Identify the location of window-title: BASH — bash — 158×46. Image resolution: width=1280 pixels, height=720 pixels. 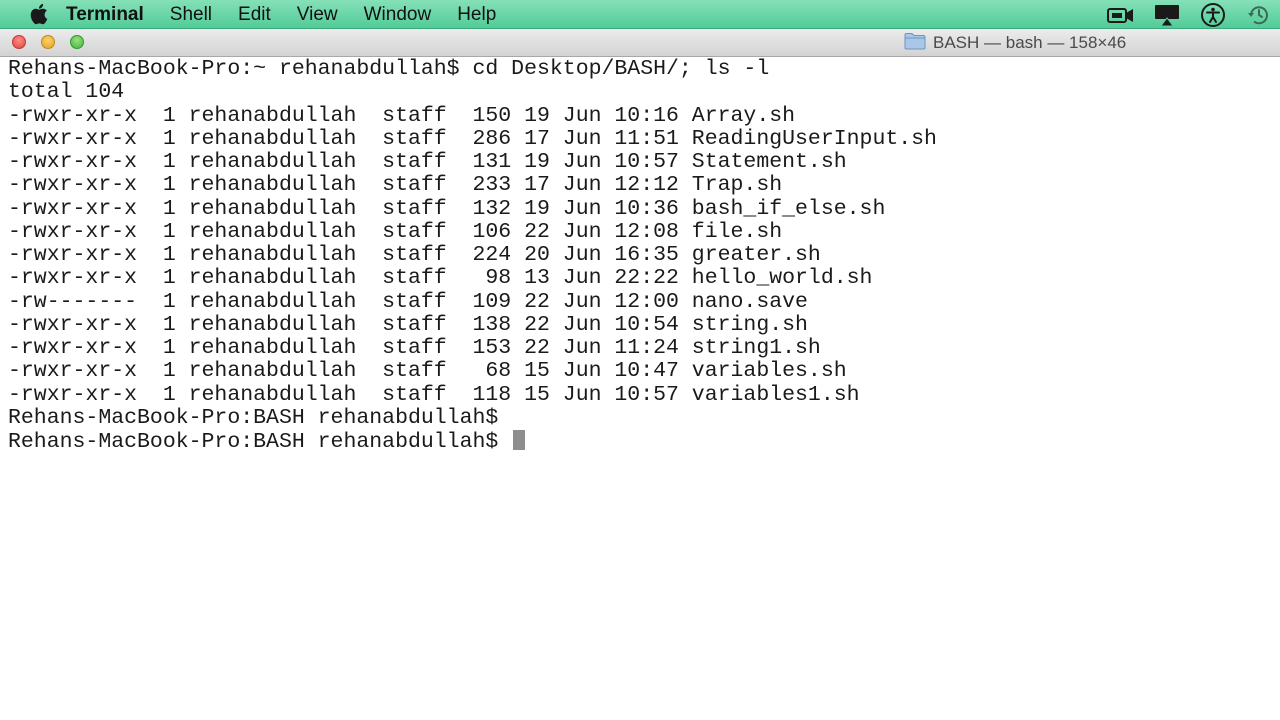
(1015, 43).